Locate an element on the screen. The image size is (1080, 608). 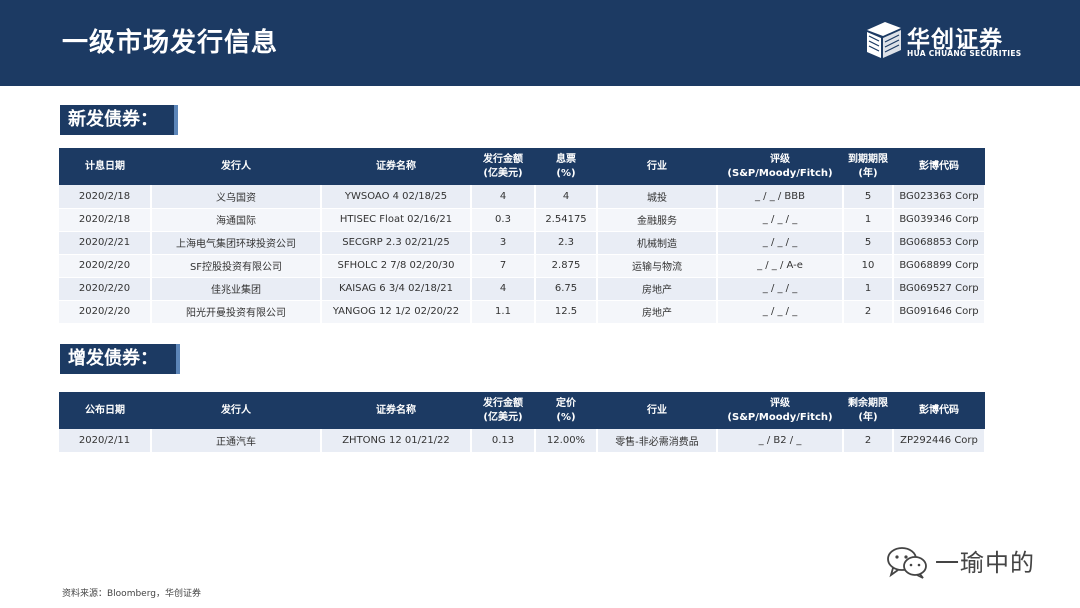
table-cell: 运输与物流 is located at coordinates (657, 266).